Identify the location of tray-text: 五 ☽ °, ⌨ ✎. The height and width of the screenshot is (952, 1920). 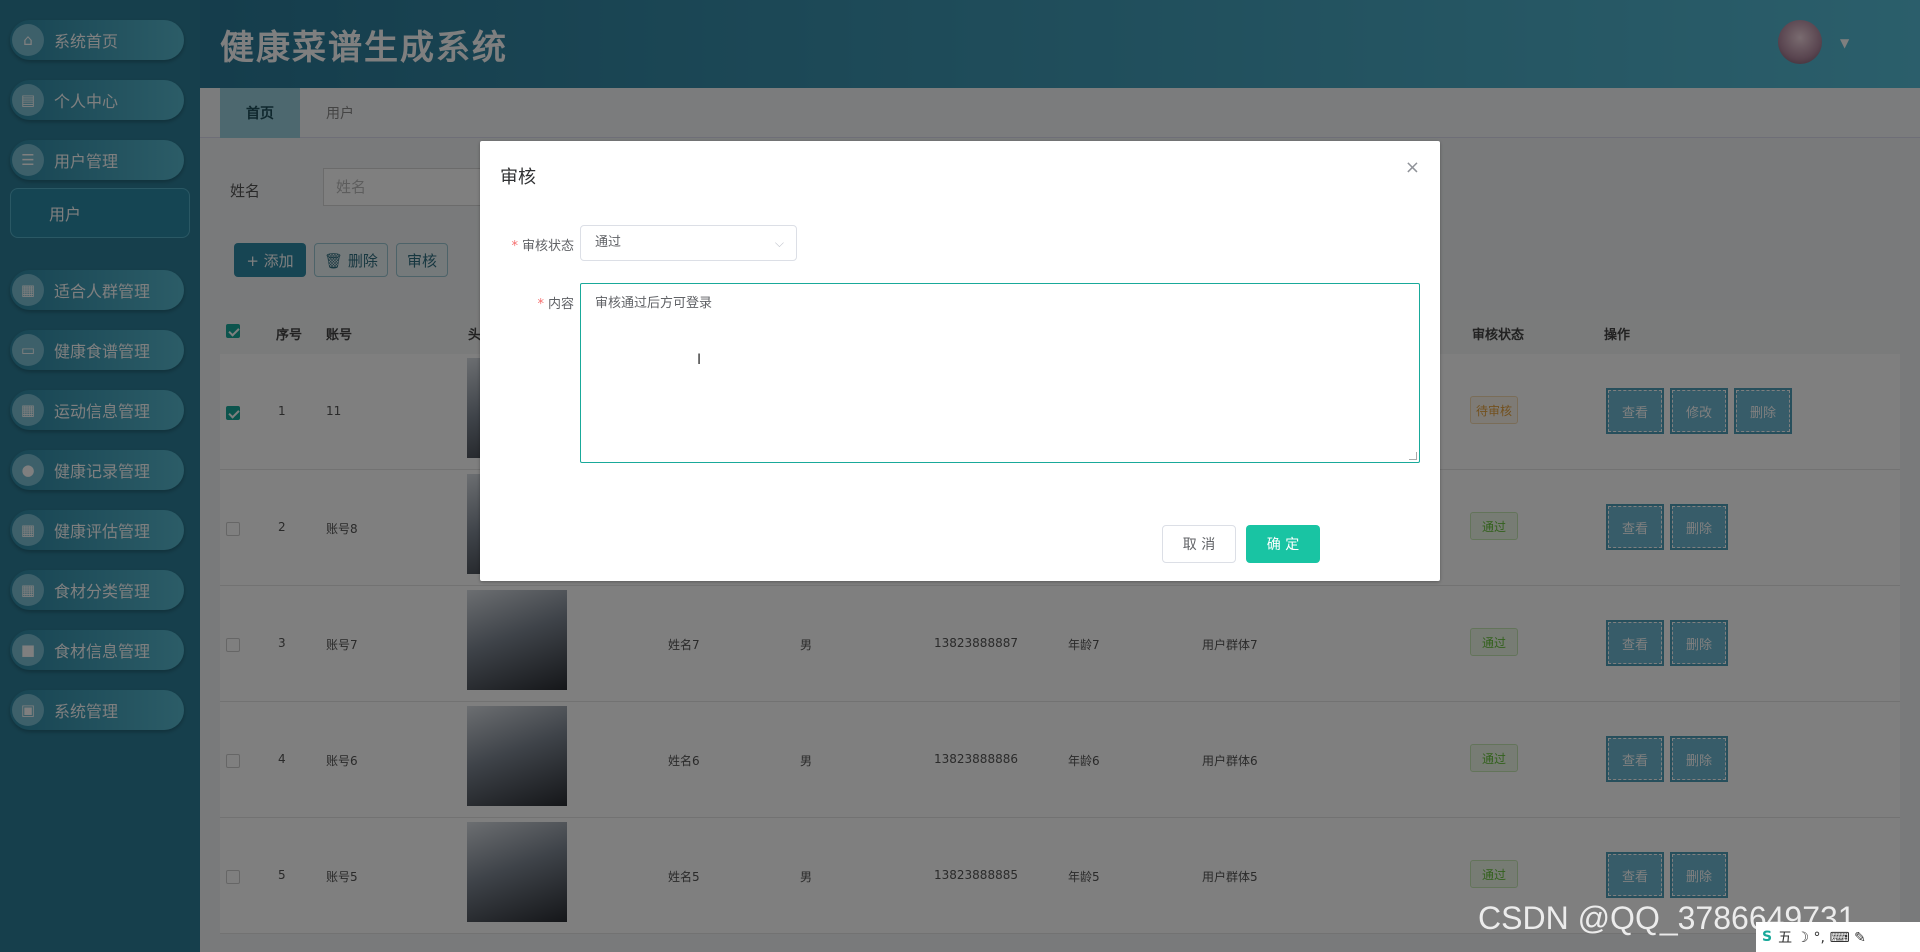
(1822, 938).